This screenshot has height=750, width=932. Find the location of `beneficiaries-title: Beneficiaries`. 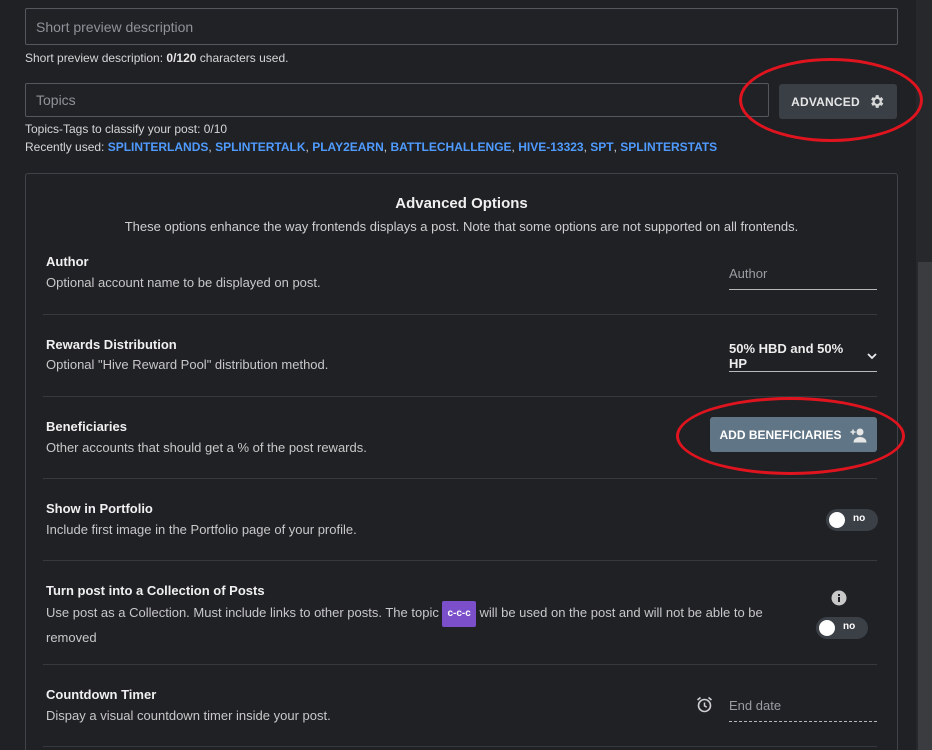

beneficiaries-title: Beneficiaries is located at coordinates (86, 426).